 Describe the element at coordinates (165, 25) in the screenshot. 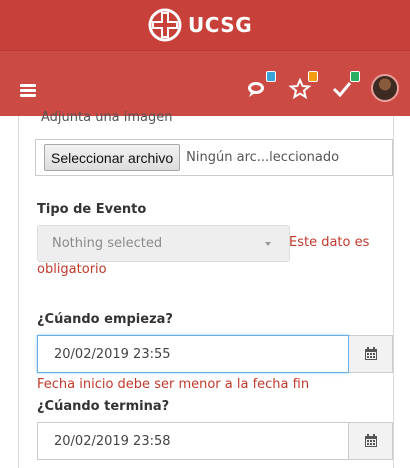

I see `ucsg-logo-icon` at that location.